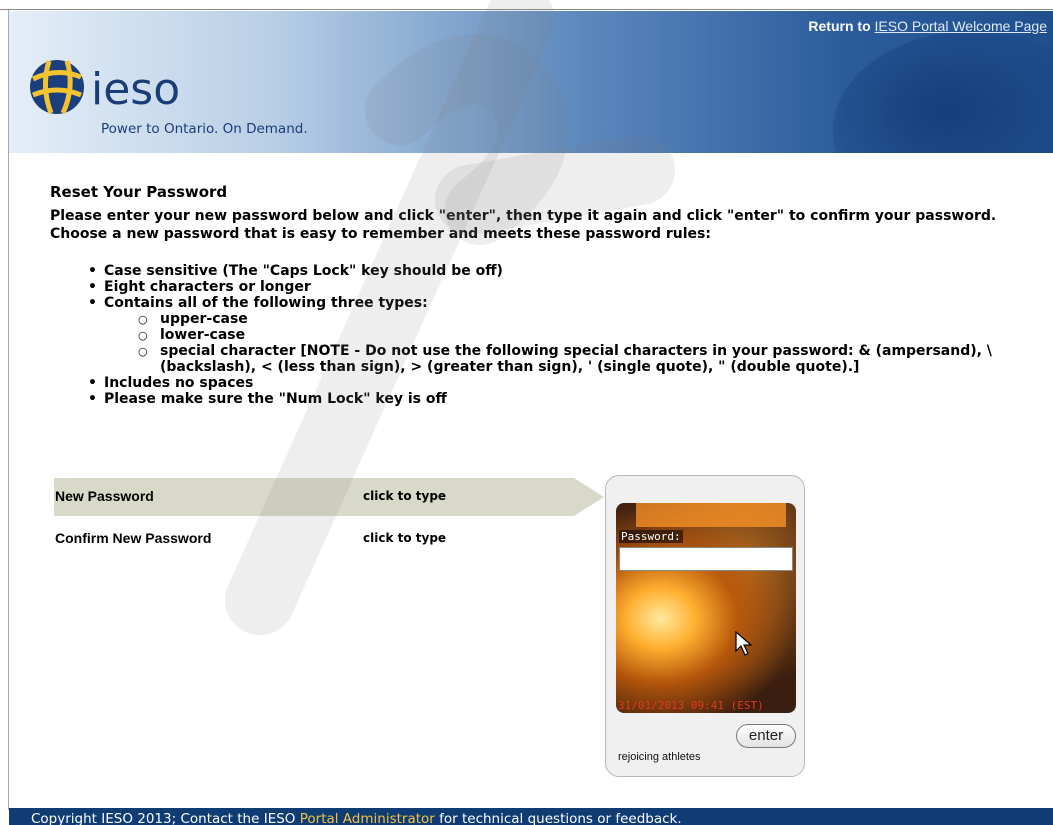 Image resolution: width=1053 pixels, height=825 pixels. Describe the element at coordinates (104, 496) in the screenshot. I see `new-password-label: New Password` at that location.